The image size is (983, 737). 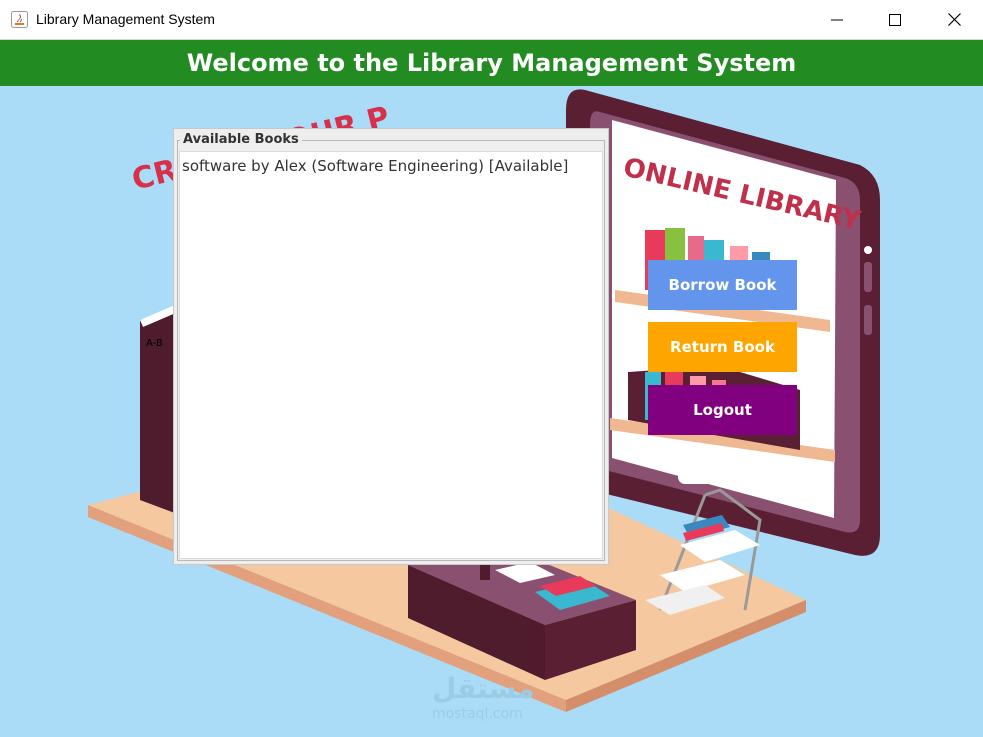 I want to click on panel-title: Available Books, so click(x=241, y=139).